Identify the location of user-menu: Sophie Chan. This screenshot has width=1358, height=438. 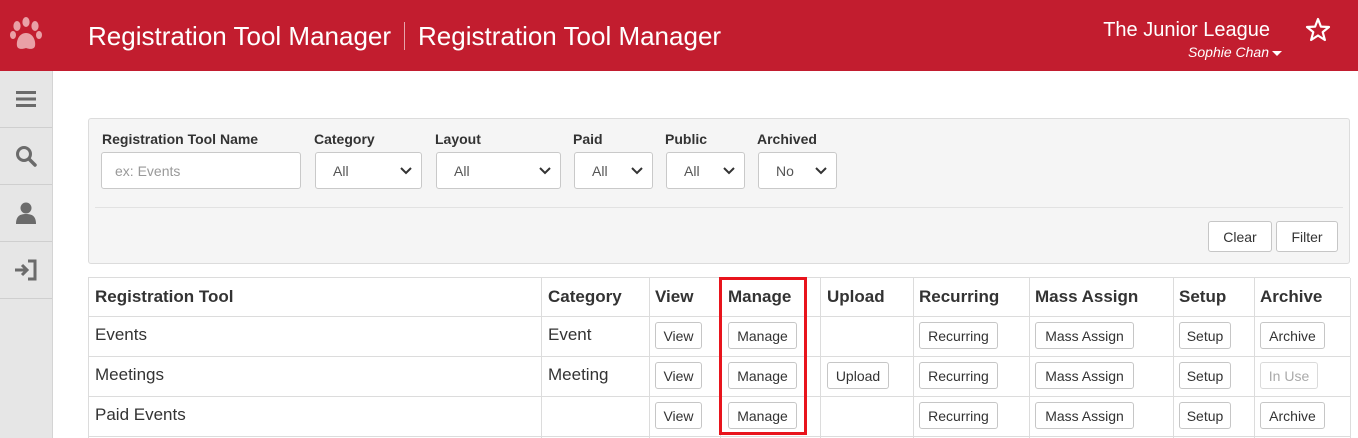
(1235, 52).